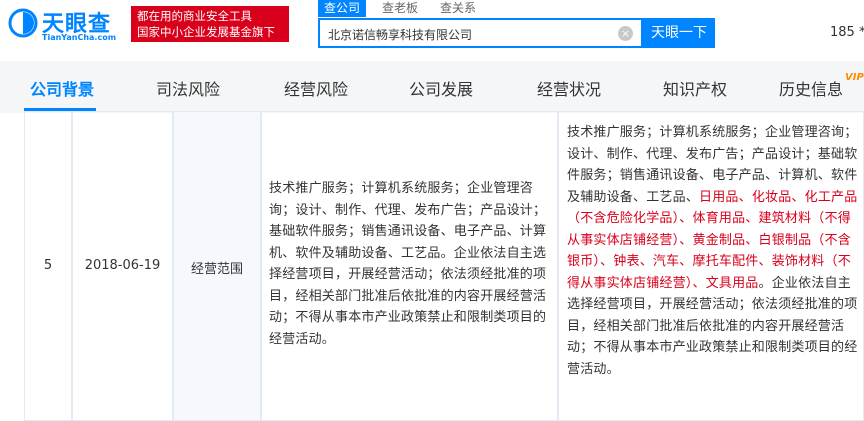 The image size is (864, 421). What do you see at coordinates (458, 8) in the screenshot?
I see `tab-relation: 查关系` at bounding box center [458, 8].